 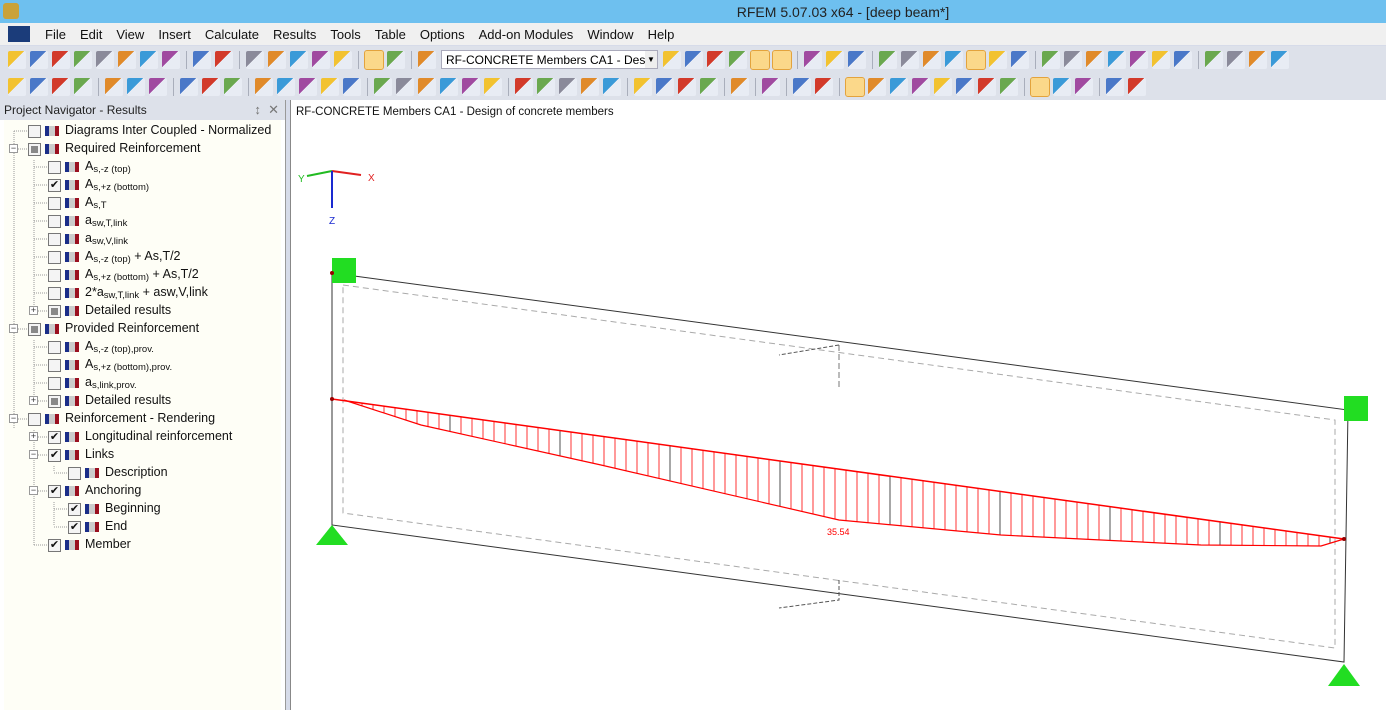 What do you see at coordinates (55, 34) in the screenshot?
I see `menu-file: File` at bounding box center [55, 34].